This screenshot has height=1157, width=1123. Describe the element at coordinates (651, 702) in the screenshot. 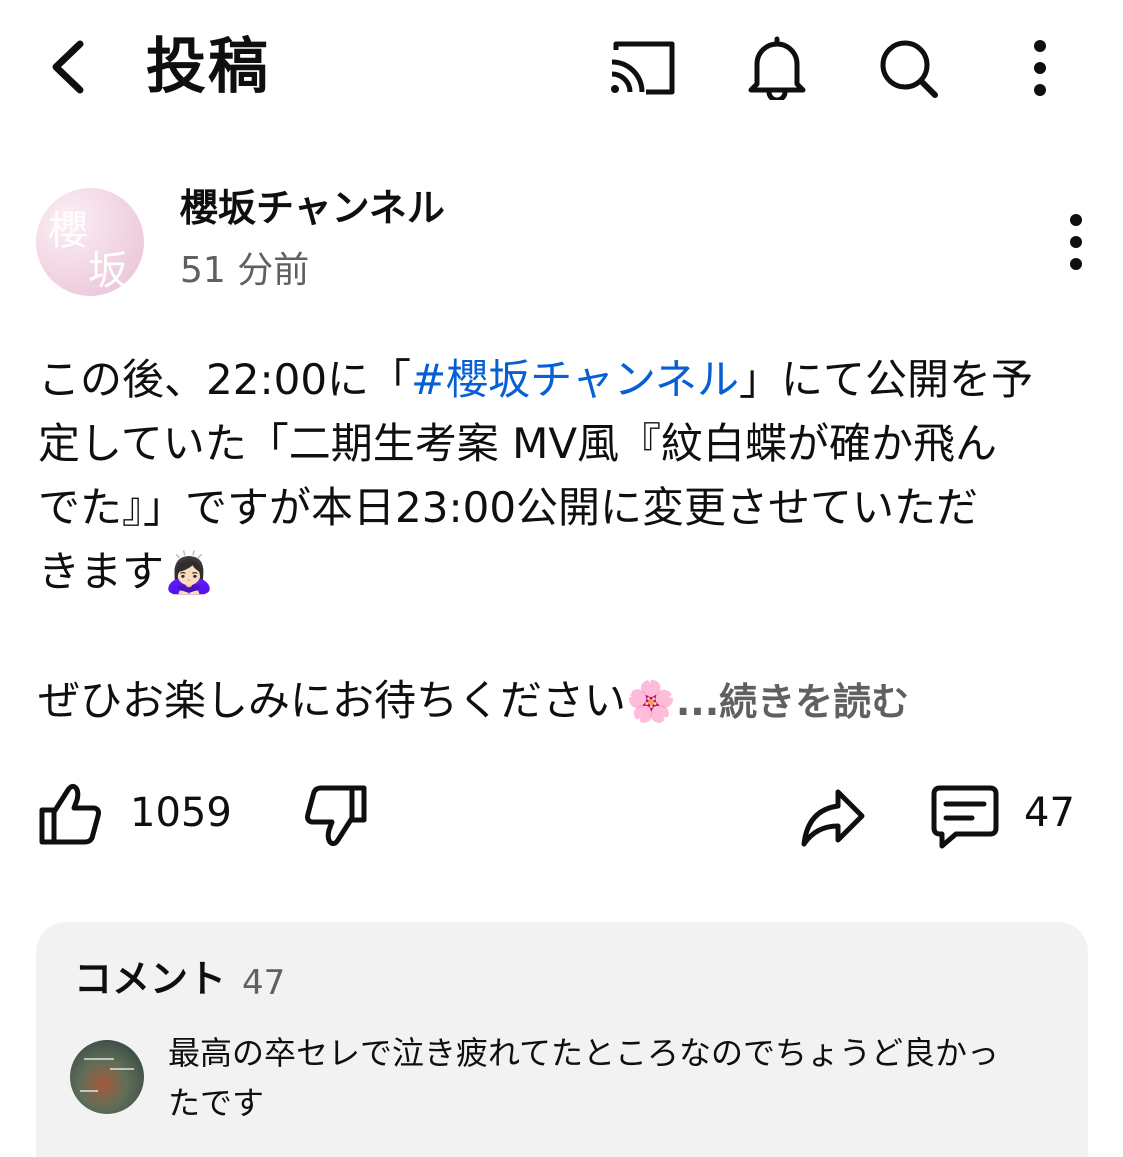

I see `cherry-blossom-emoji: 🌸` at that location.